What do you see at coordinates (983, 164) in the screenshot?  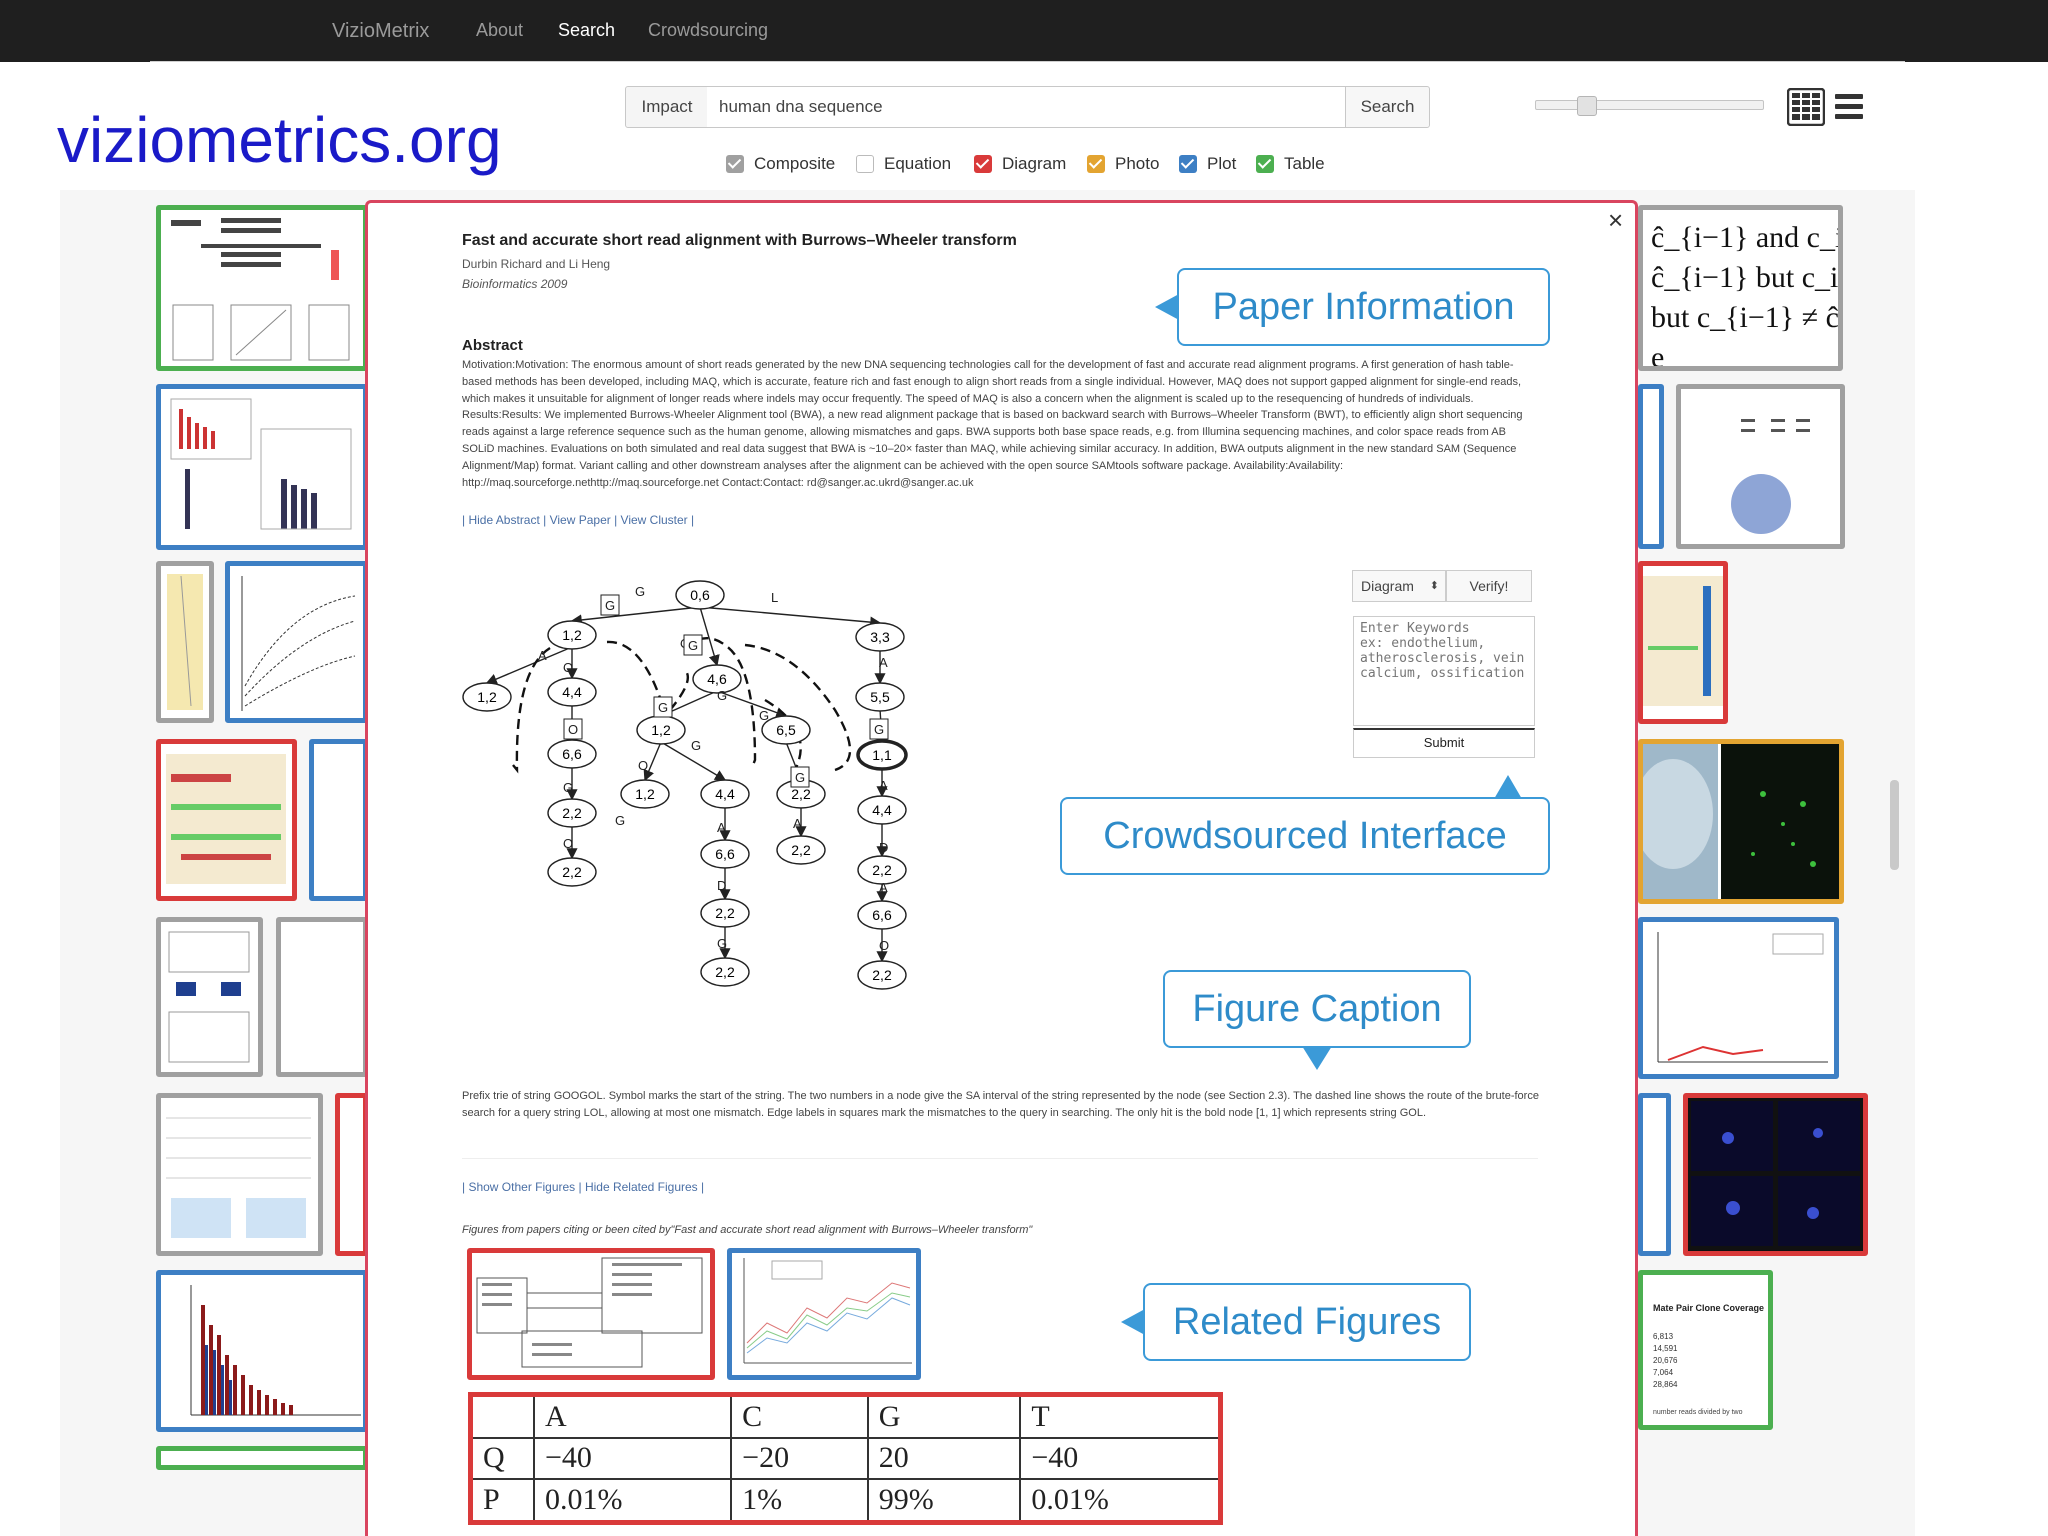 I see `diagram-checkbox` at bounding box center [983, 164].